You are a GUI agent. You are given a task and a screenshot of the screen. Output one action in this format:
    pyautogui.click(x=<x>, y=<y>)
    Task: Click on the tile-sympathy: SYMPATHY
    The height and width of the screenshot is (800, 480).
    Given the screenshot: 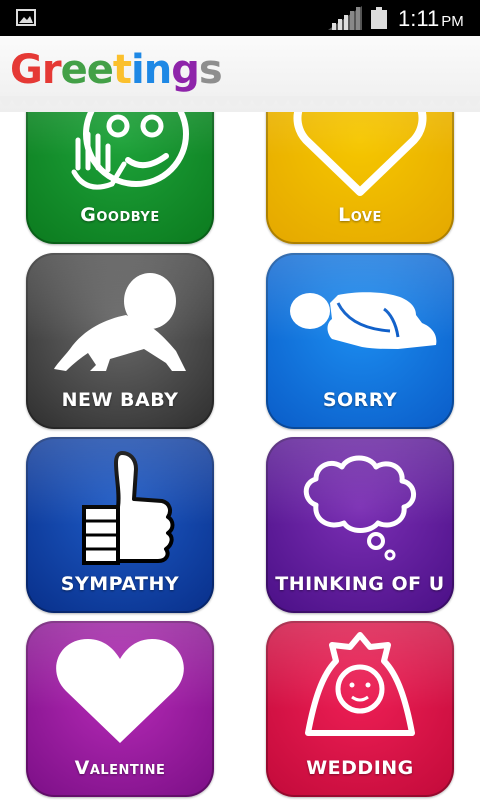 What is the action you would take?
    pyautogui.click(x=120, y=525)
    